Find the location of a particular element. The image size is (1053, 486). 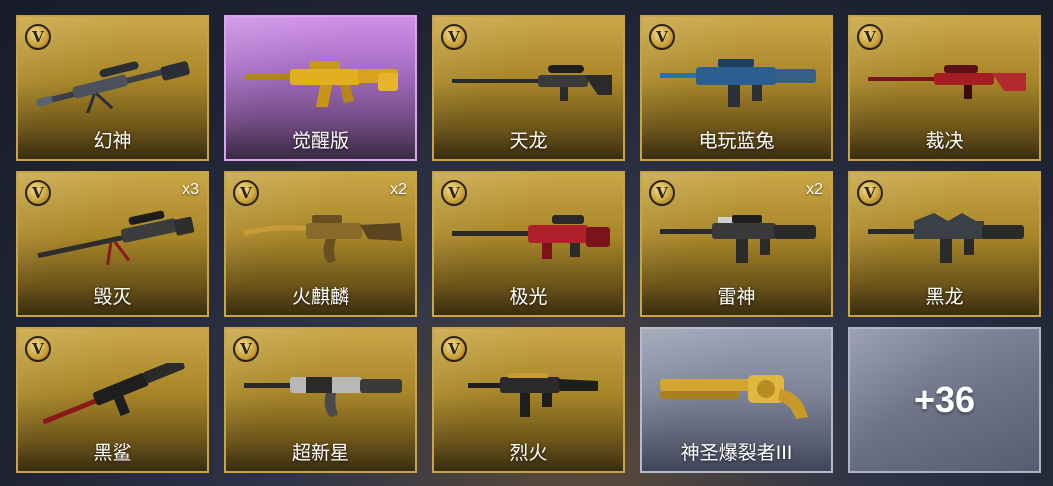

weapon-card: V 天龙 is located at coordinates (528, 88).